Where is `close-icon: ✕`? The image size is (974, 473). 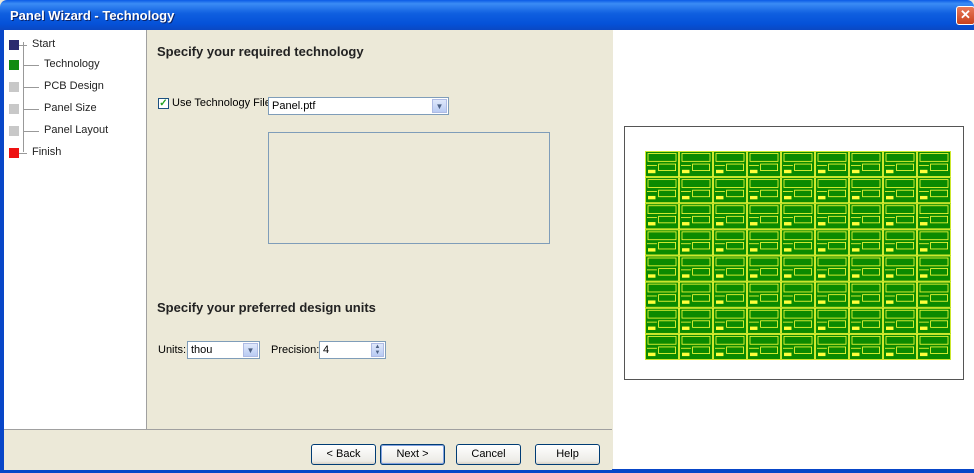 close-icon: ✕ is located at coordinates (965, 15).